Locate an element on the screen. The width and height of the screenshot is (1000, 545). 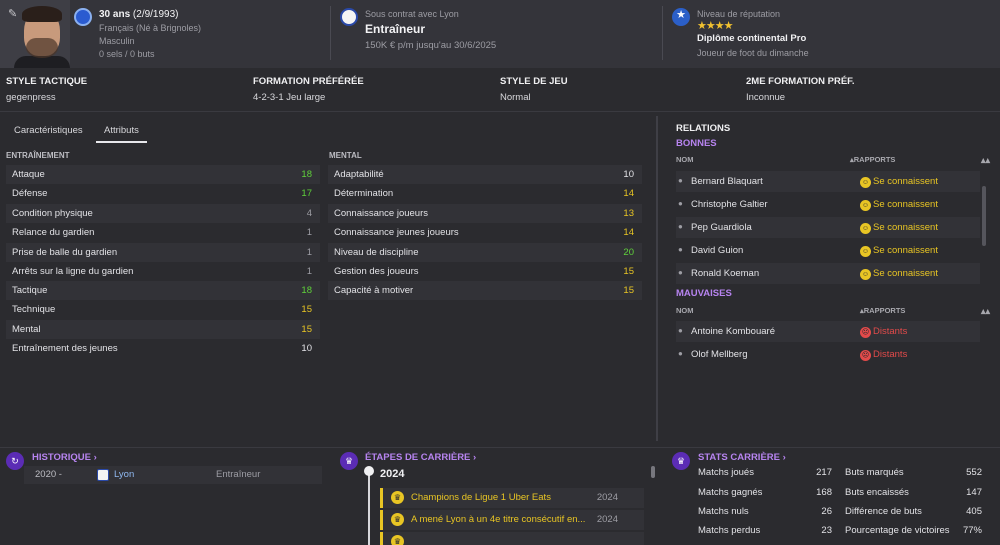
attribute-row: Niveau de discipline 20 is located at coordinates (485, 252).